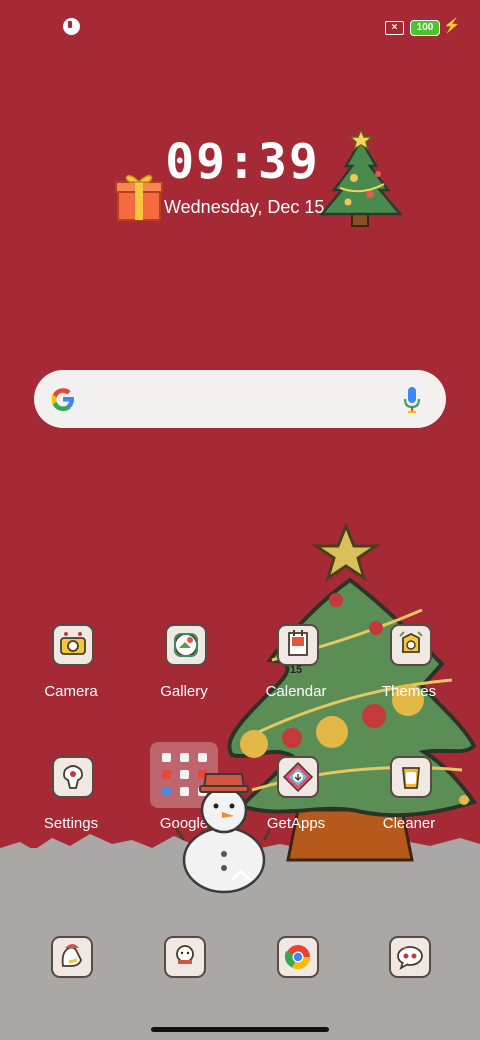 This screenshot has height=1040, width=480. I want to click on app-settings: Settings, so click(71, 801).